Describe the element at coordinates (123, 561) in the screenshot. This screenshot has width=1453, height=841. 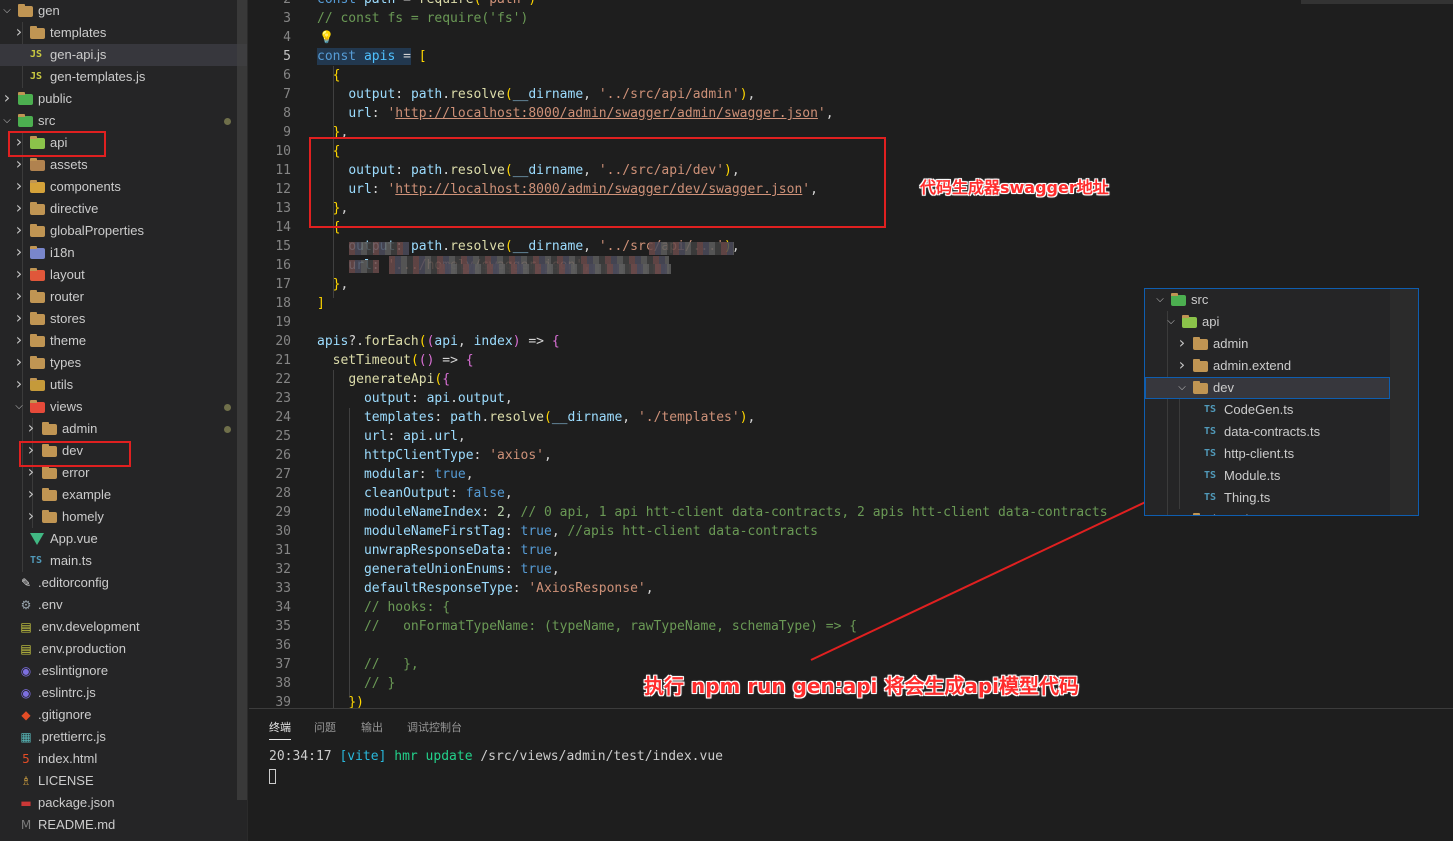
I see `tree-item-main-ts: TS main.ts` at that location.